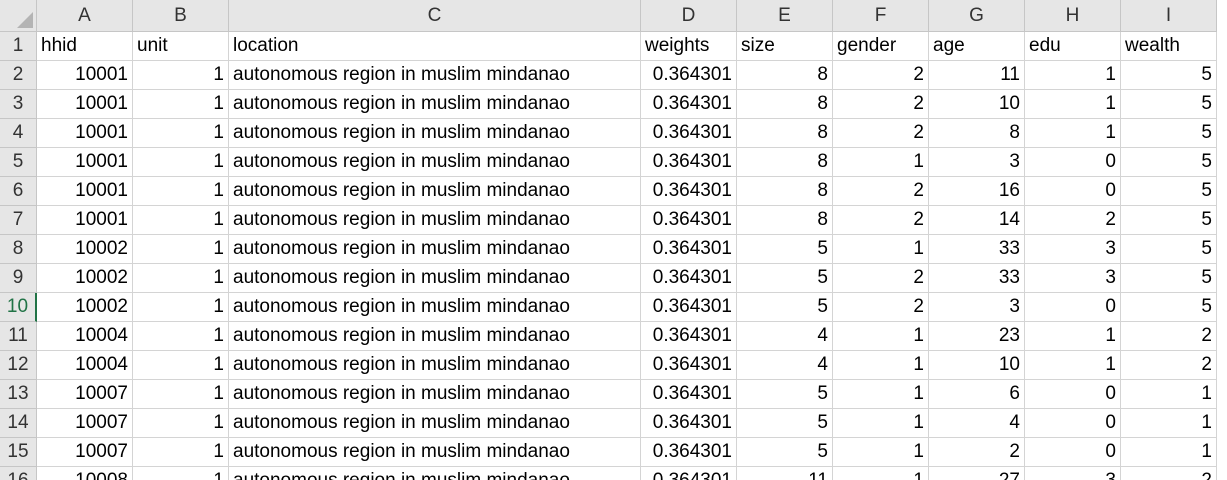  What do you see at coordinates (785, 423) in the screenshot?
I see `cell-e-14: 5` at bounding box center [785, 423].